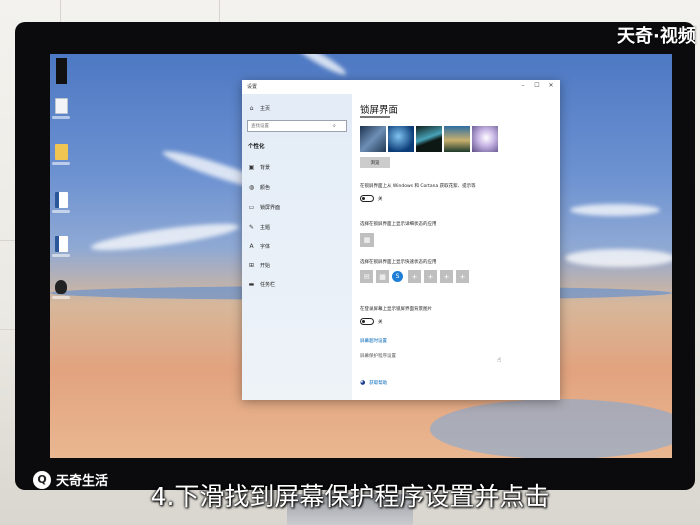 This screenshot has height=525, width=700. What do you see at coordinates (268, 284) in the screenshot?
I see `sidebar-item-label: 任务栏` at bounding box center [268, 284].